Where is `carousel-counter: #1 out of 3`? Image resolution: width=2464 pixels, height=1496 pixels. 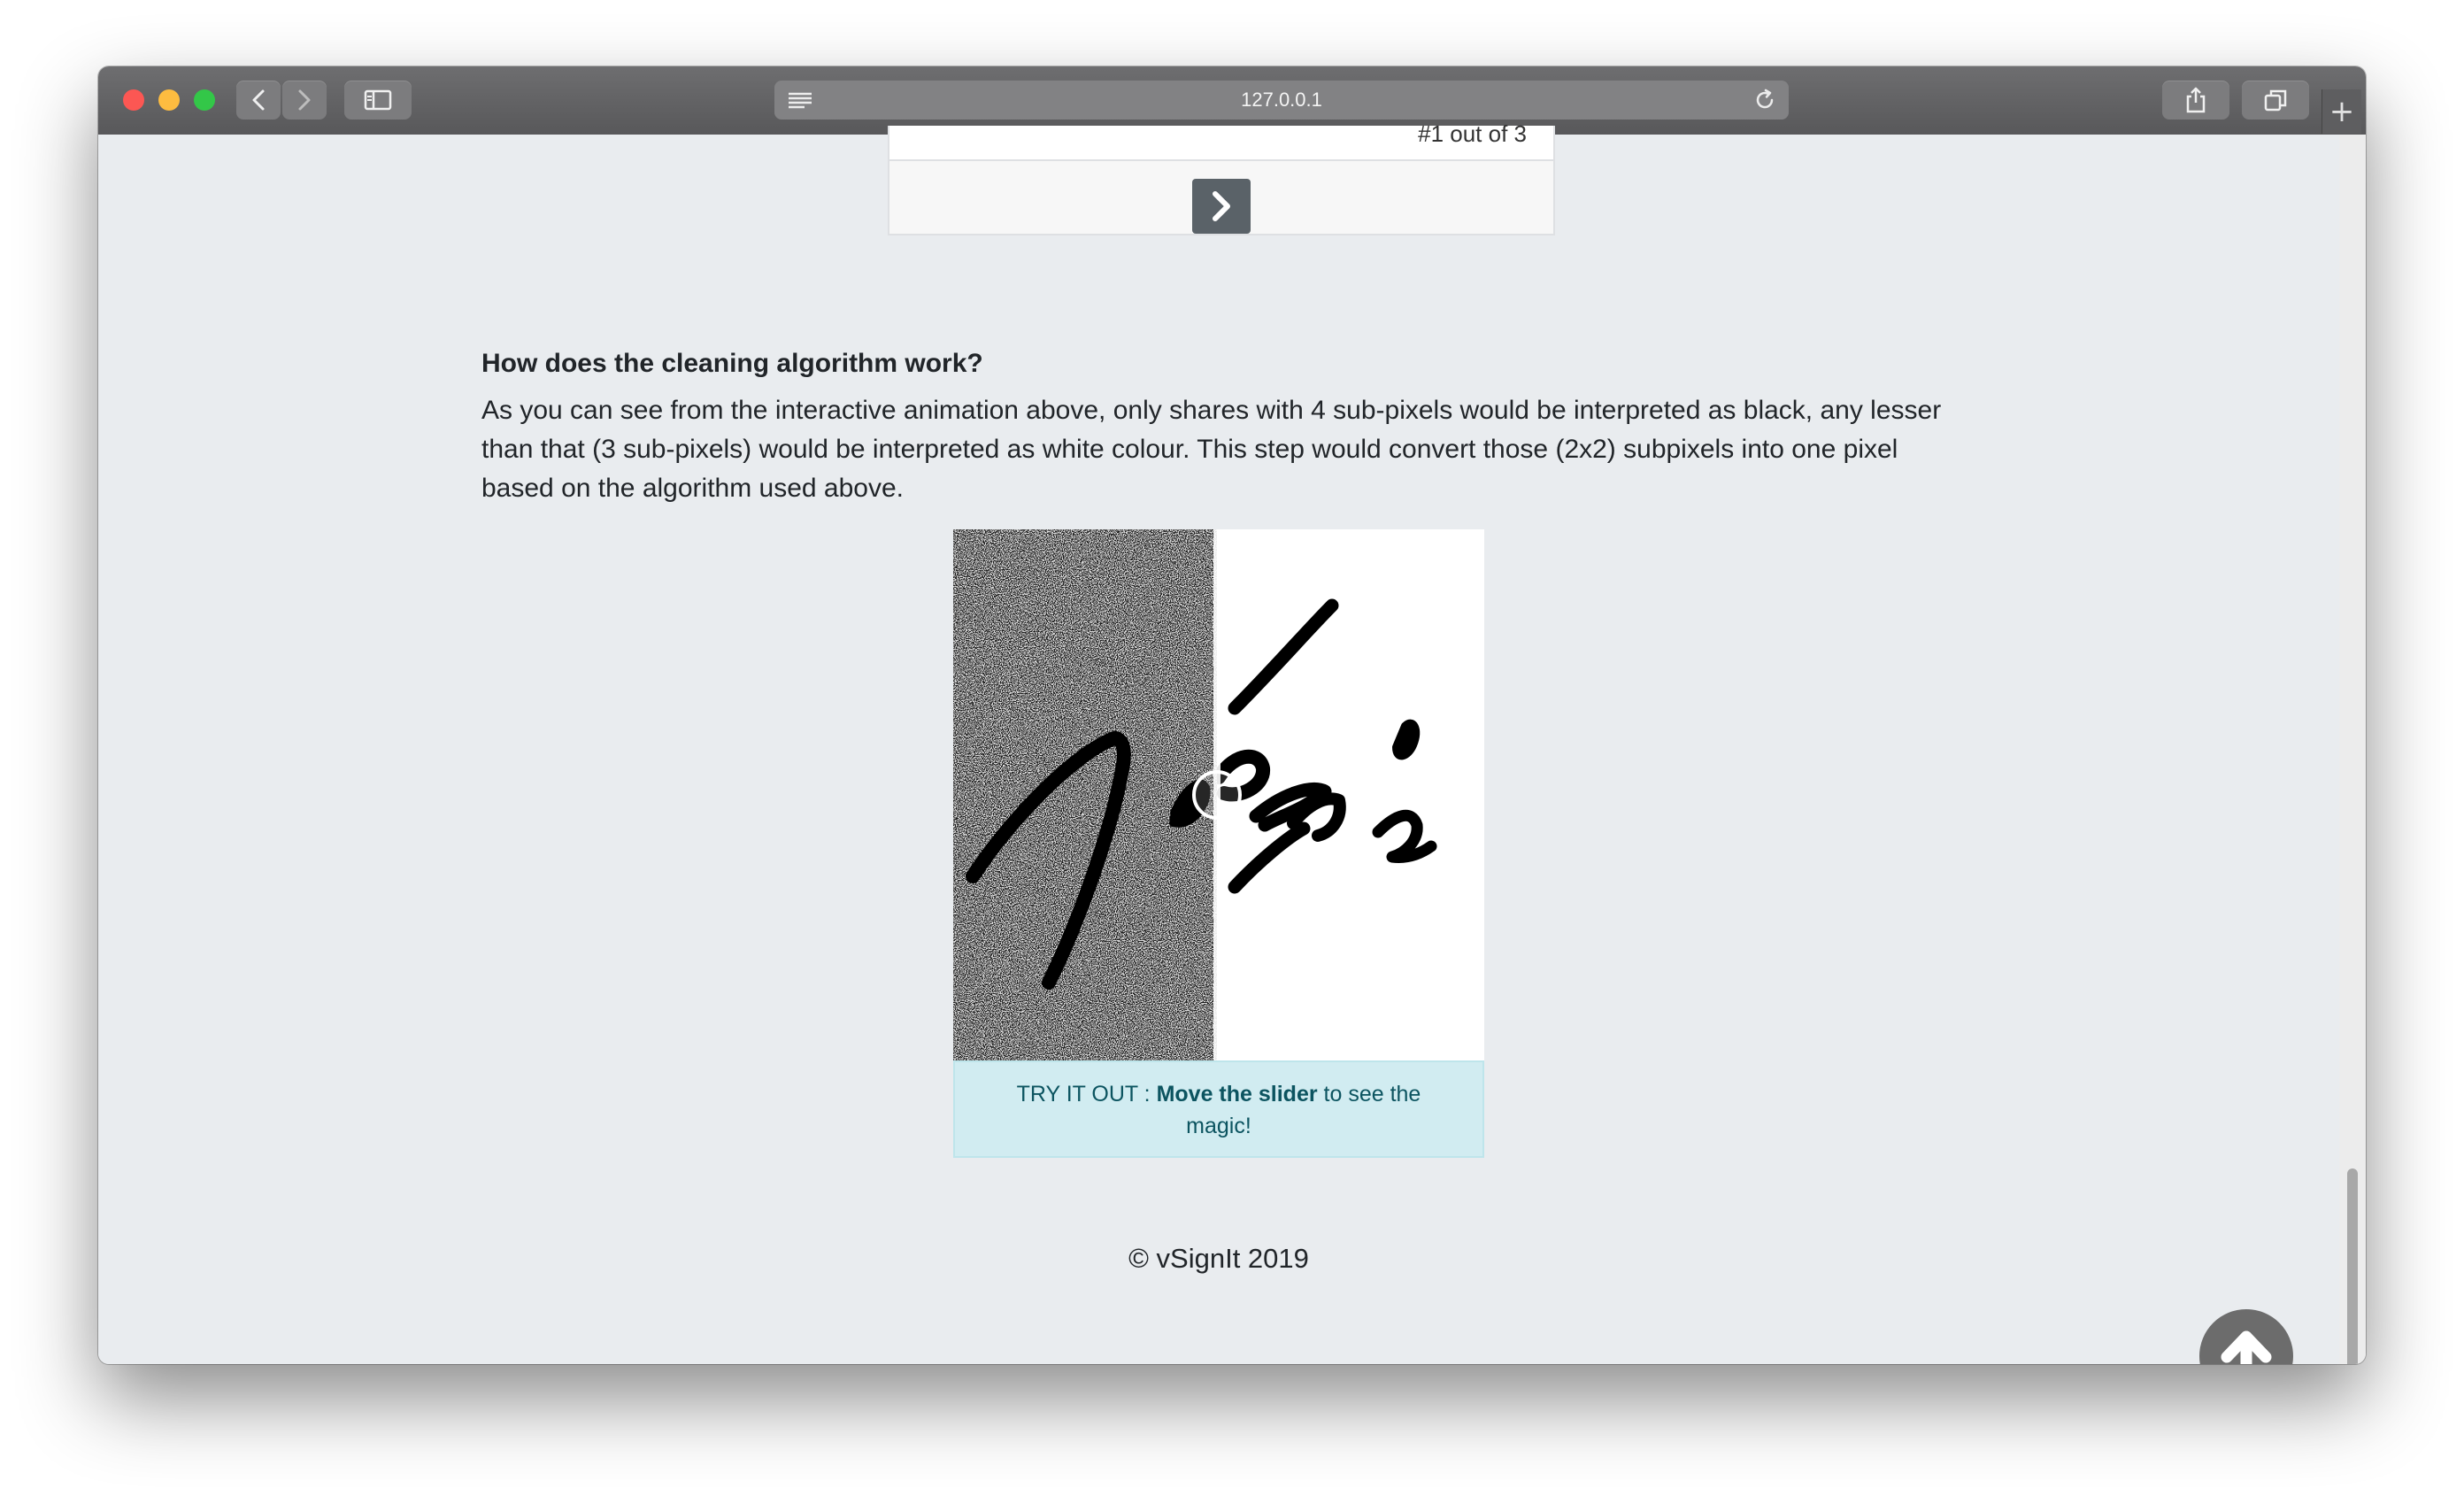
carousel-counter: #1 out of 3 is located at coordinates (1473, 133).